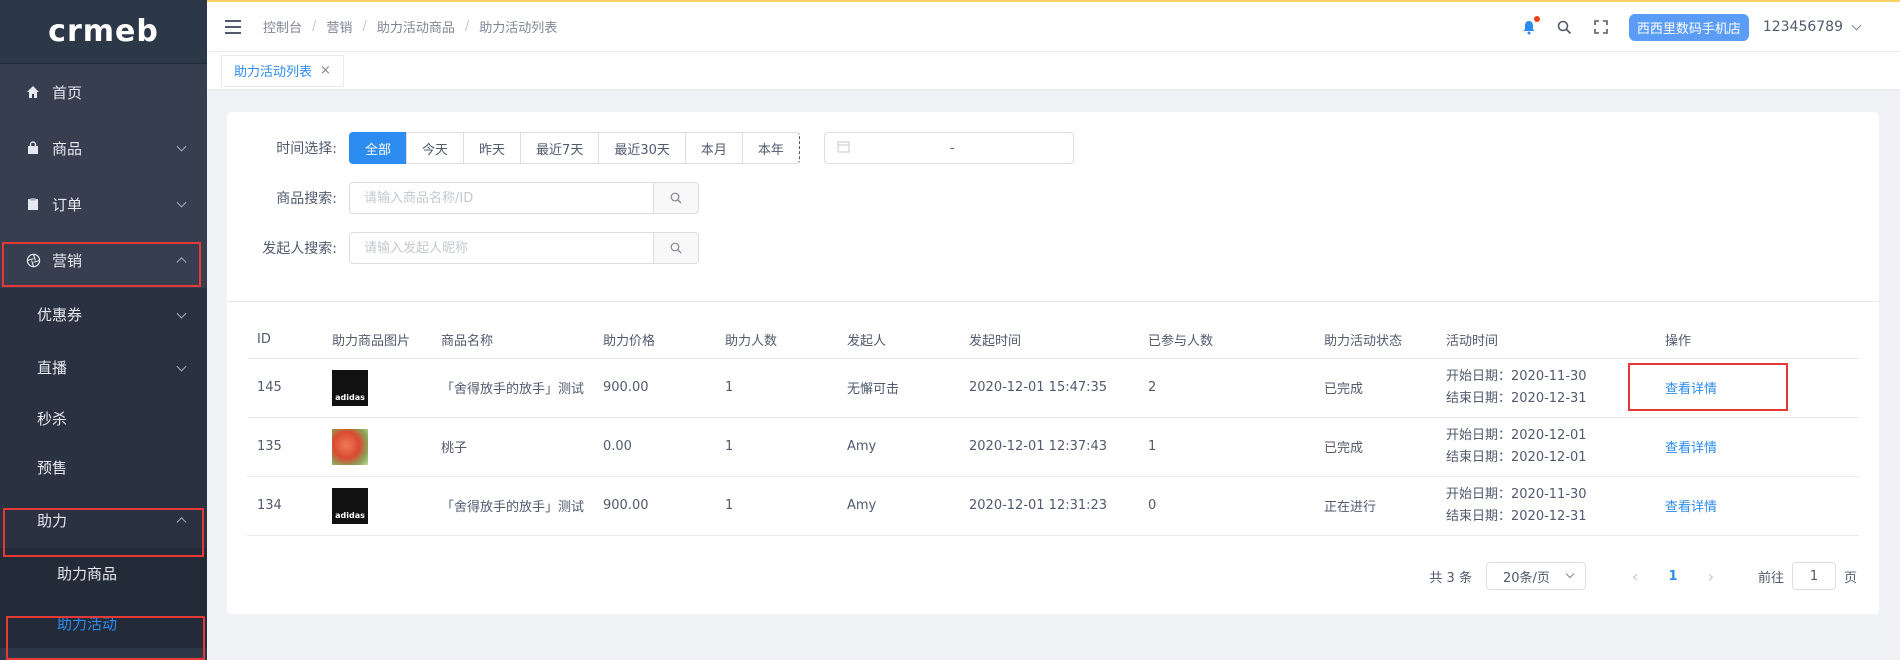 This screenshot has height=660, width=1900. I want to click on home-icon, so click(33, 92).